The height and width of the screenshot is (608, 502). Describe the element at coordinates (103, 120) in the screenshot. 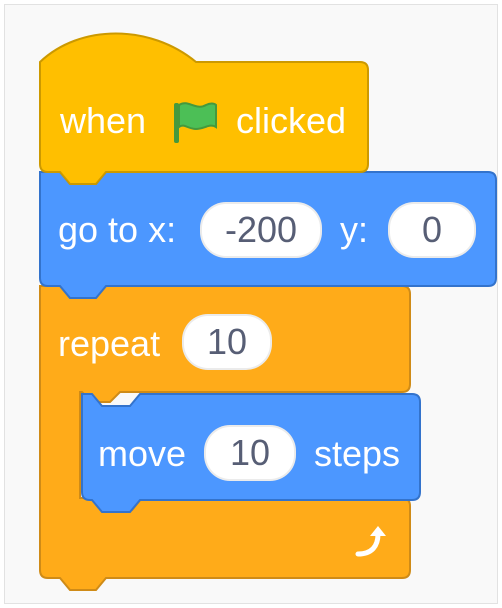

I see `when-label: when` at that location.